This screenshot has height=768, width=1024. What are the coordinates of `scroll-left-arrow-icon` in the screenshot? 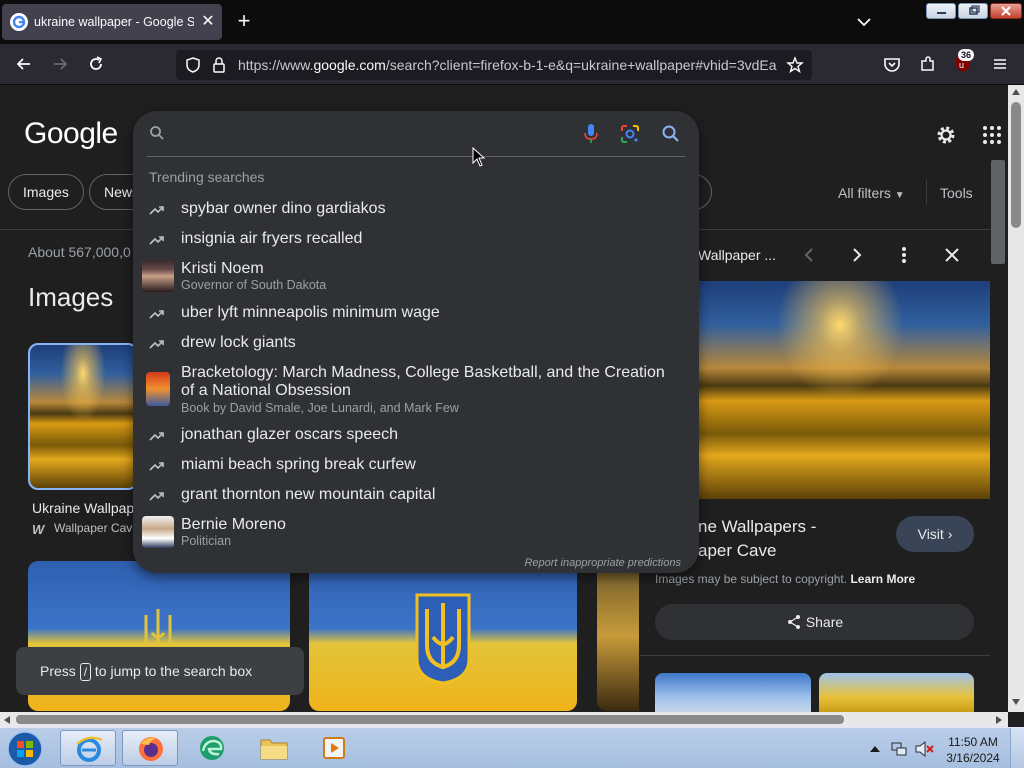 It's located at (7, 720).